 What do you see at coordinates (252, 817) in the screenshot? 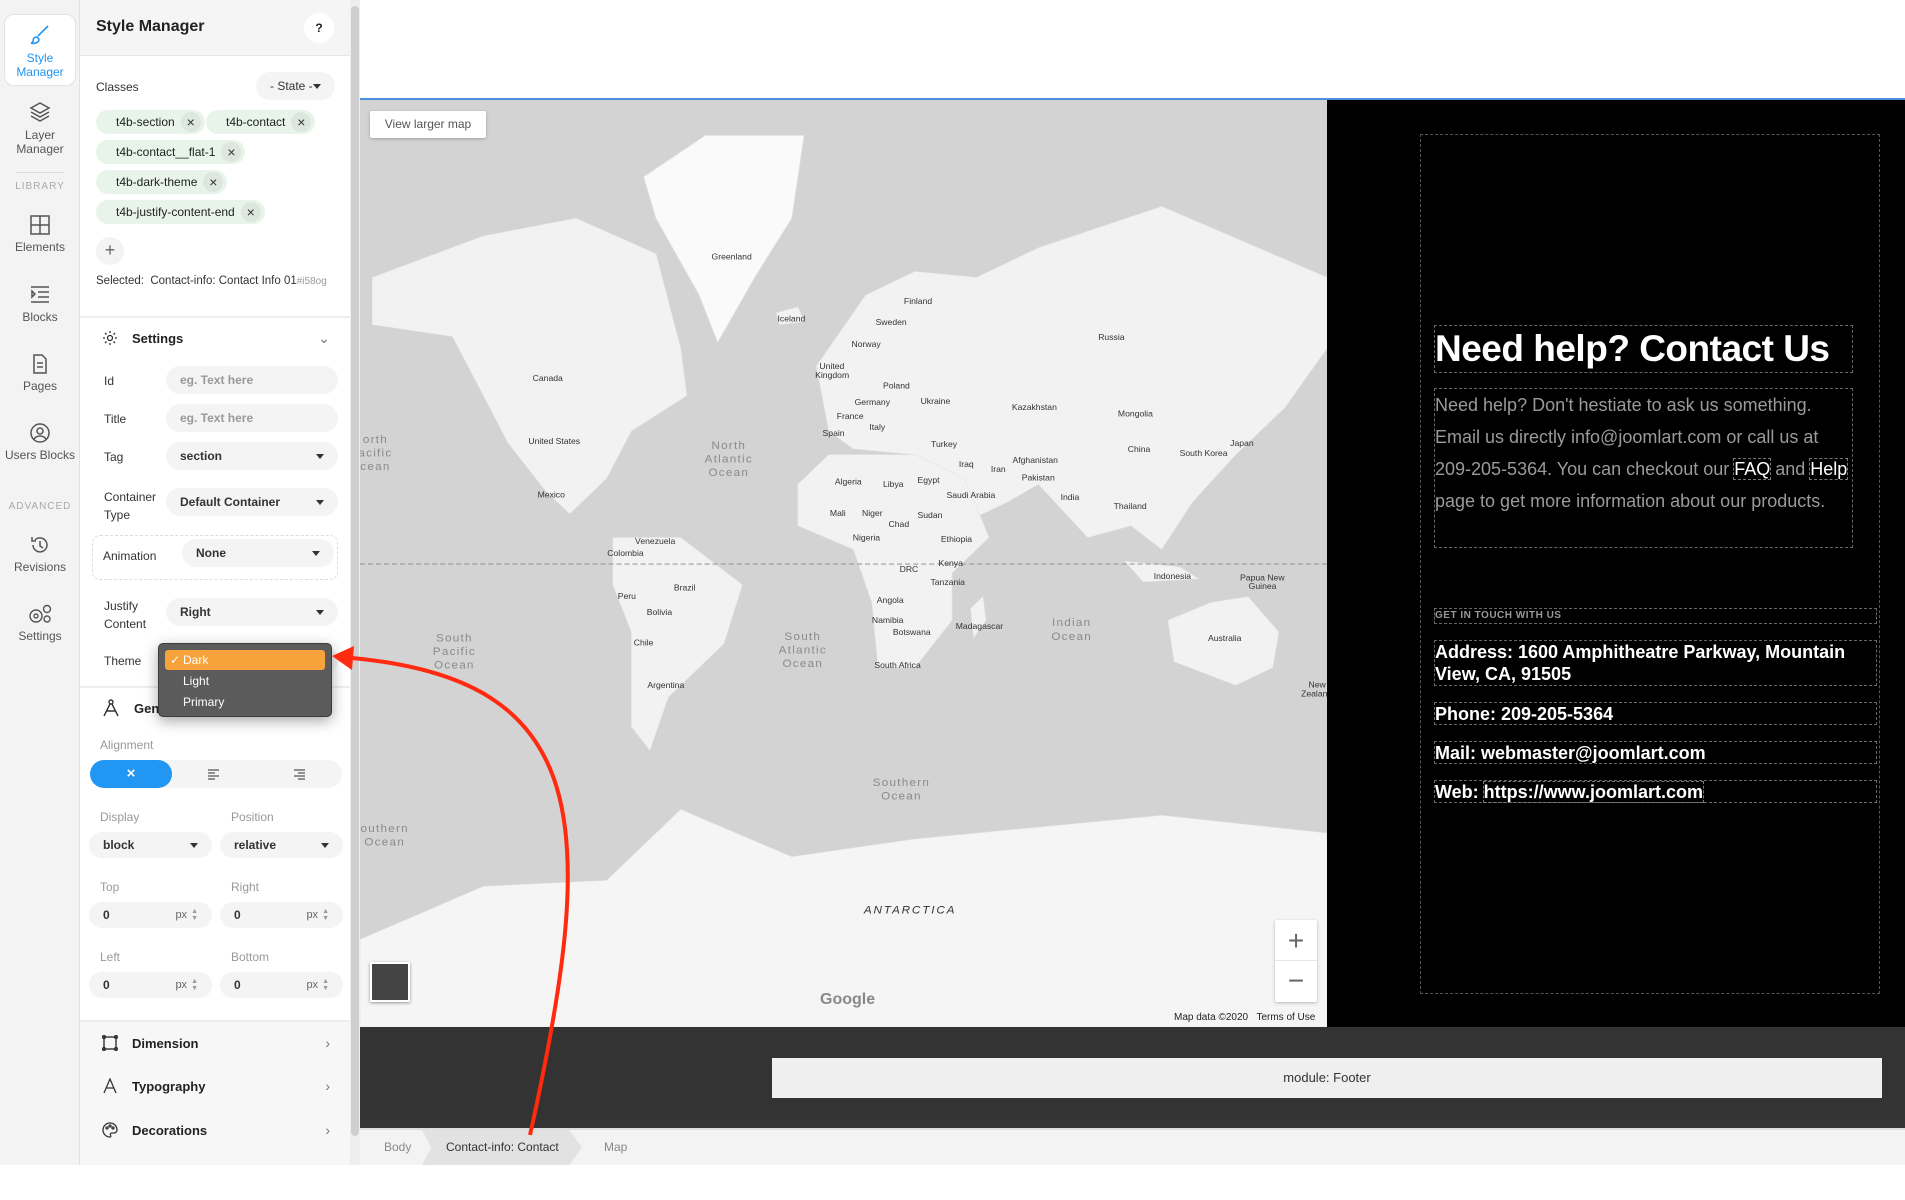
I see `position-label: Position` at bounding box center [252, 817].